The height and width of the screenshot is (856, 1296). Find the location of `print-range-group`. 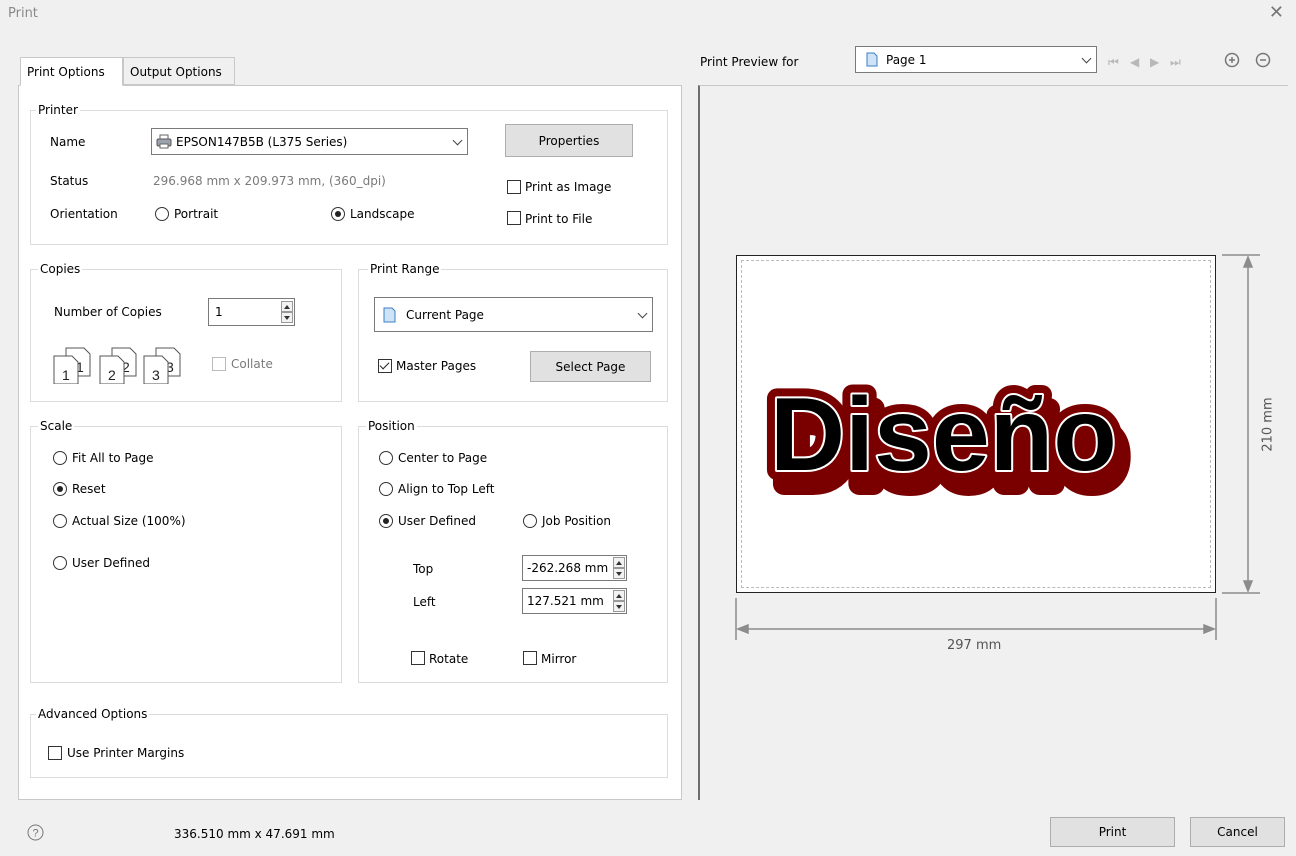

print-range-group is located at coordinates (513, 335).